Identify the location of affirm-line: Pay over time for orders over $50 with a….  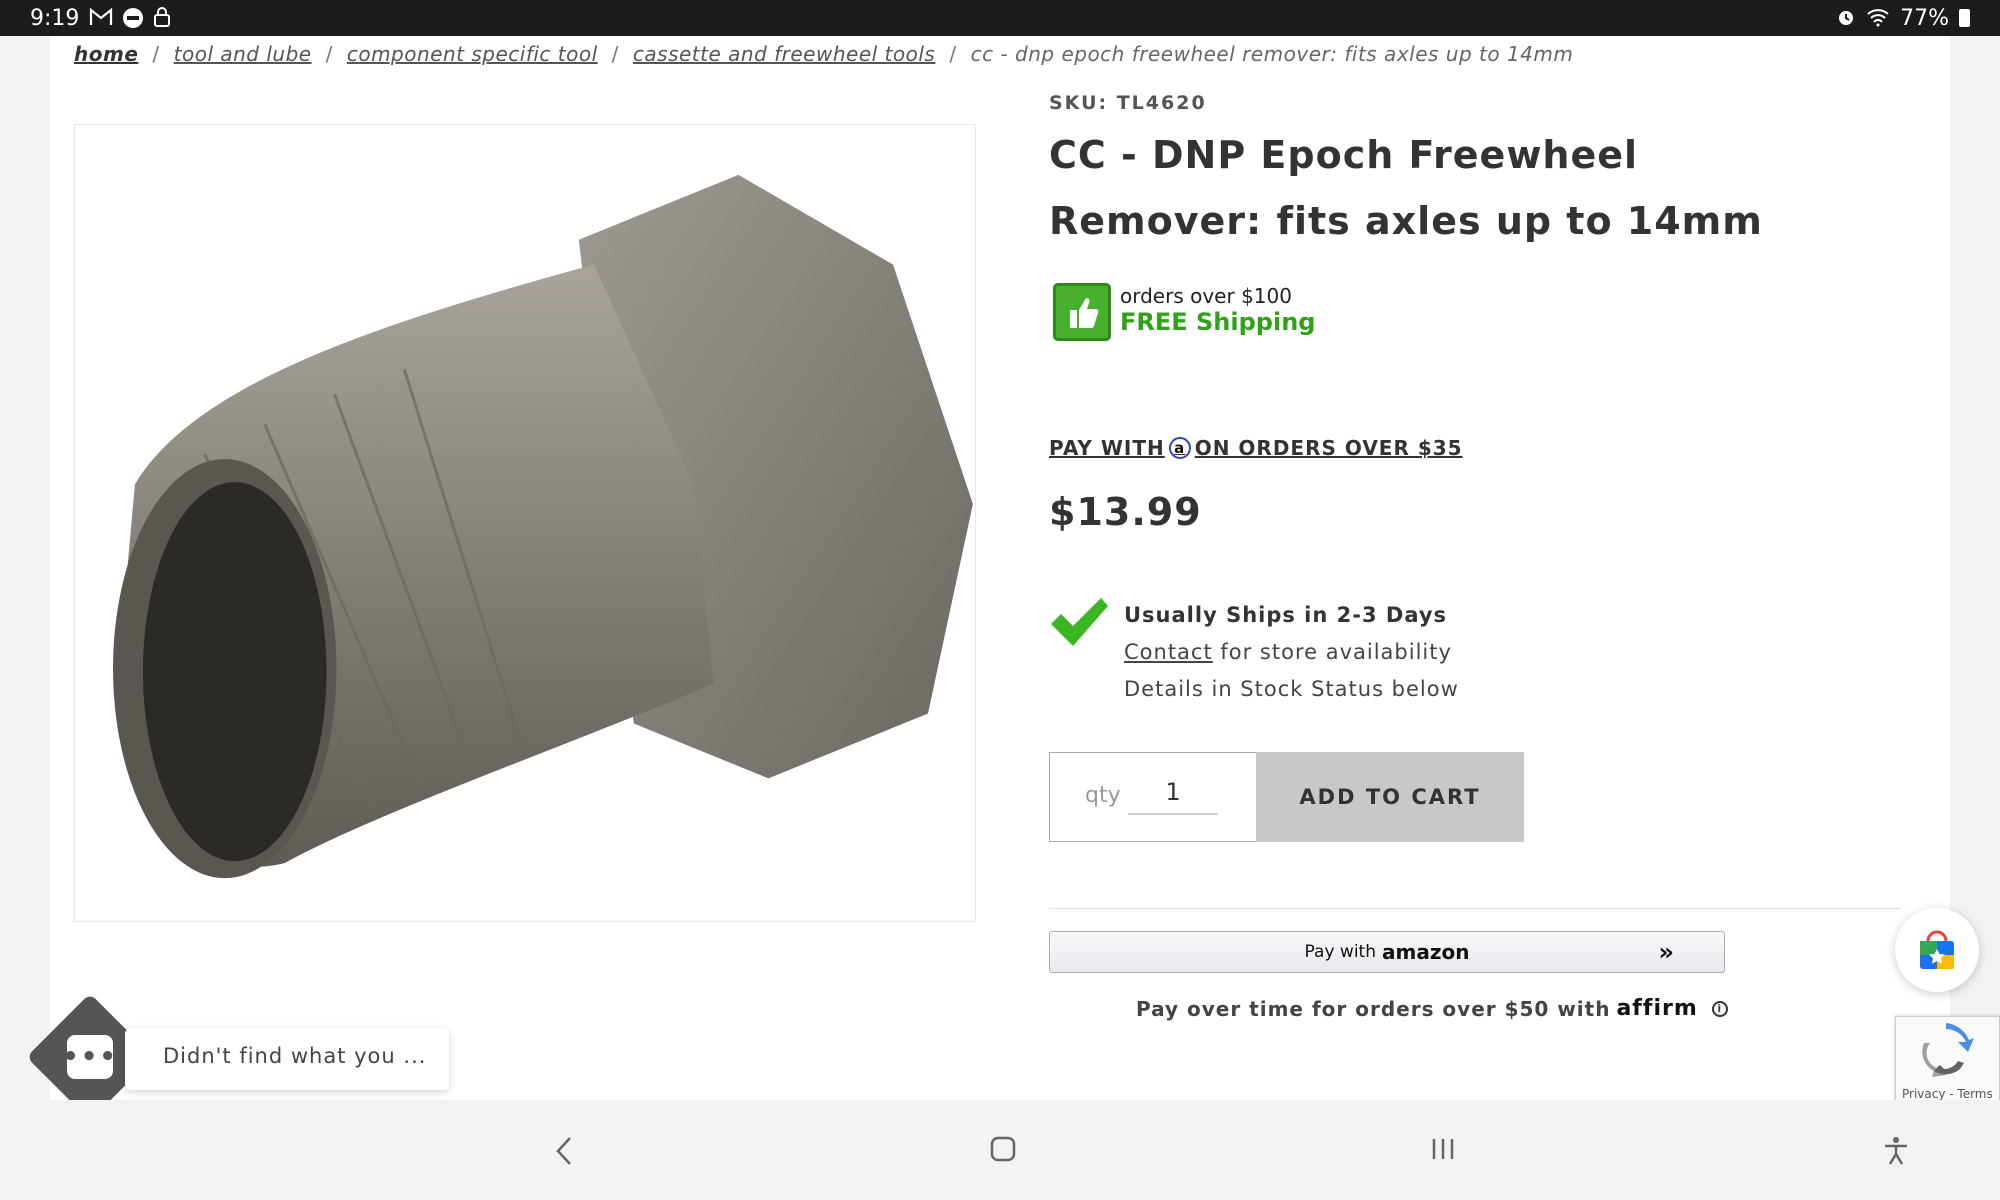
(1432, 1008).